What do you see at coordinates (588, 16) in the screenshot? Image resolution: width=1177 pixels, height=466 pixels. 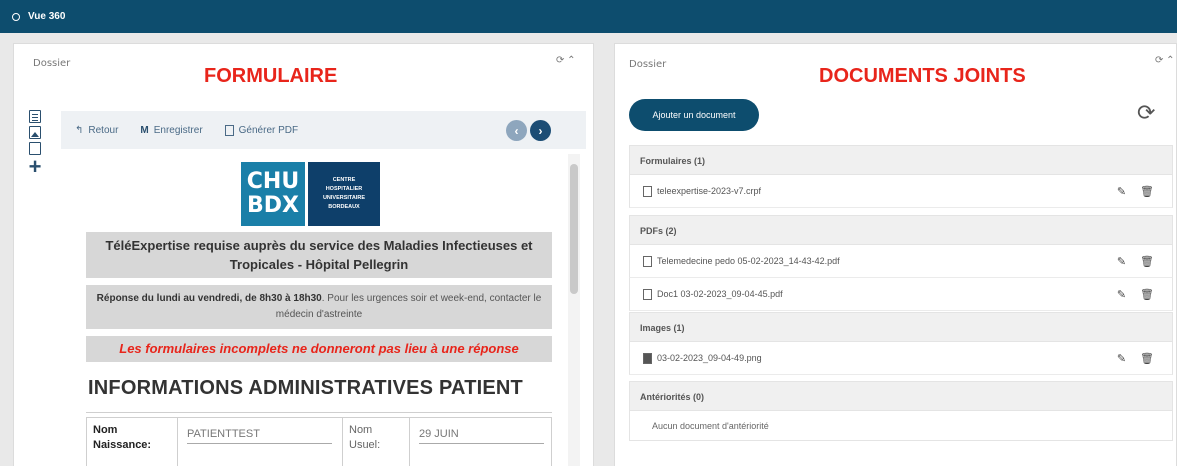 I see `top-bar: Vue 360` at bounding box center [588, 16].